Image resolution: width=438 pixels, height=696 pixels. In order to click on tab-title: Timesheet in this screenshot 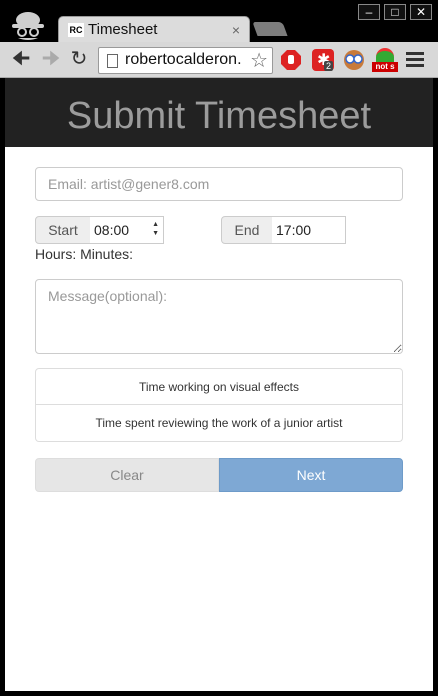, I will do `click(123, 29)`.